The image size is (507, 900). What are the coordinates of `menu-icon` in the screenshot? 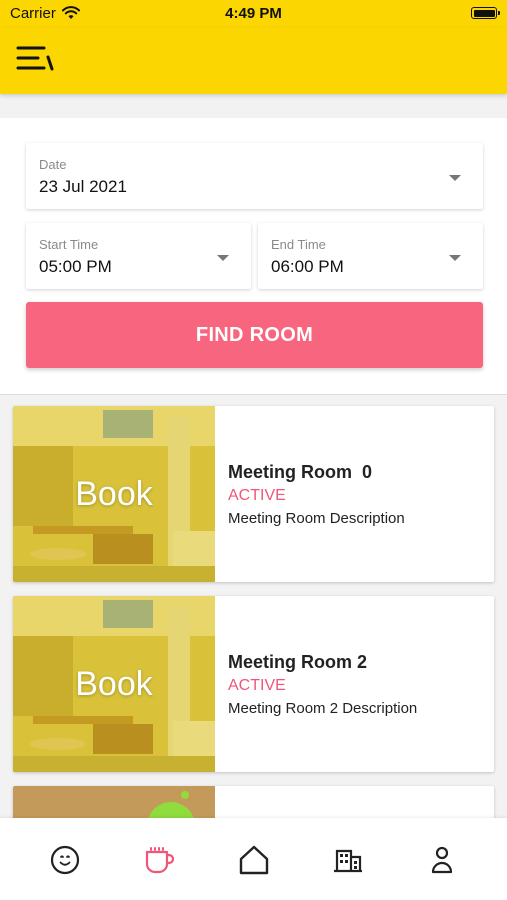 It's located at (35, 58).